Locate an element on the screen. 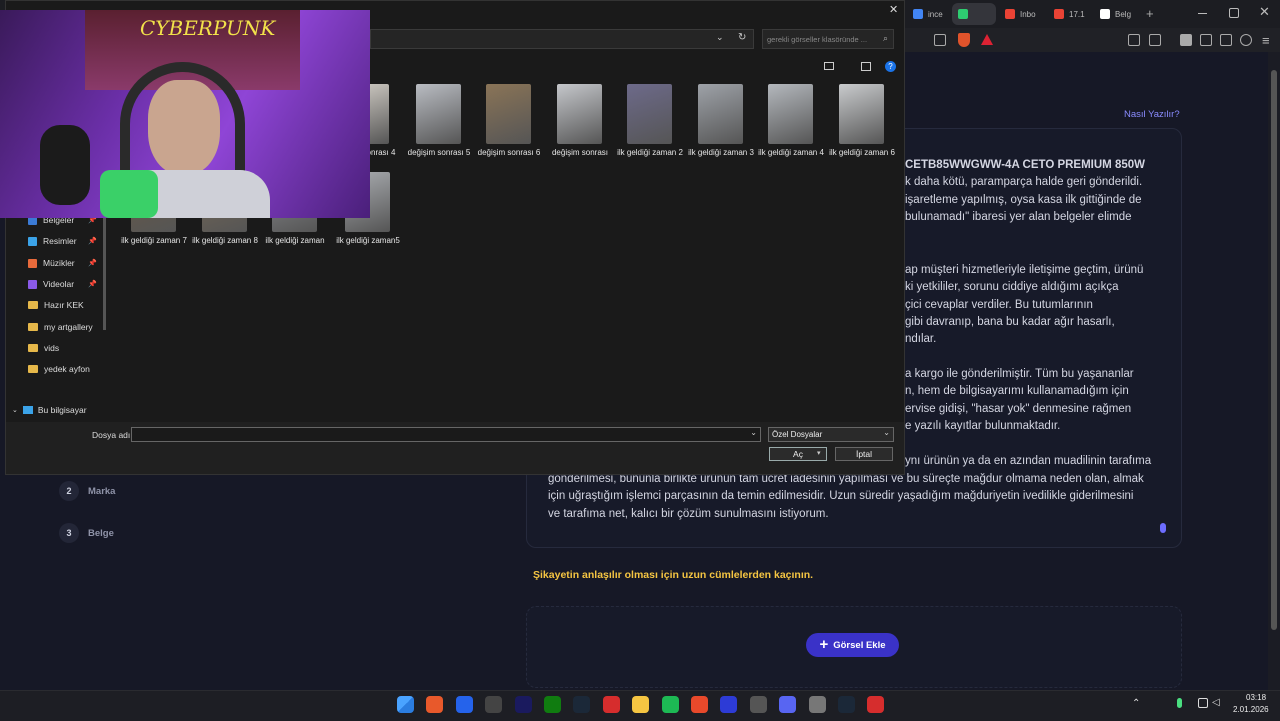 This screenshot has height=721, width=1280. sidebar-icon is located at coordinates (1186, 40).